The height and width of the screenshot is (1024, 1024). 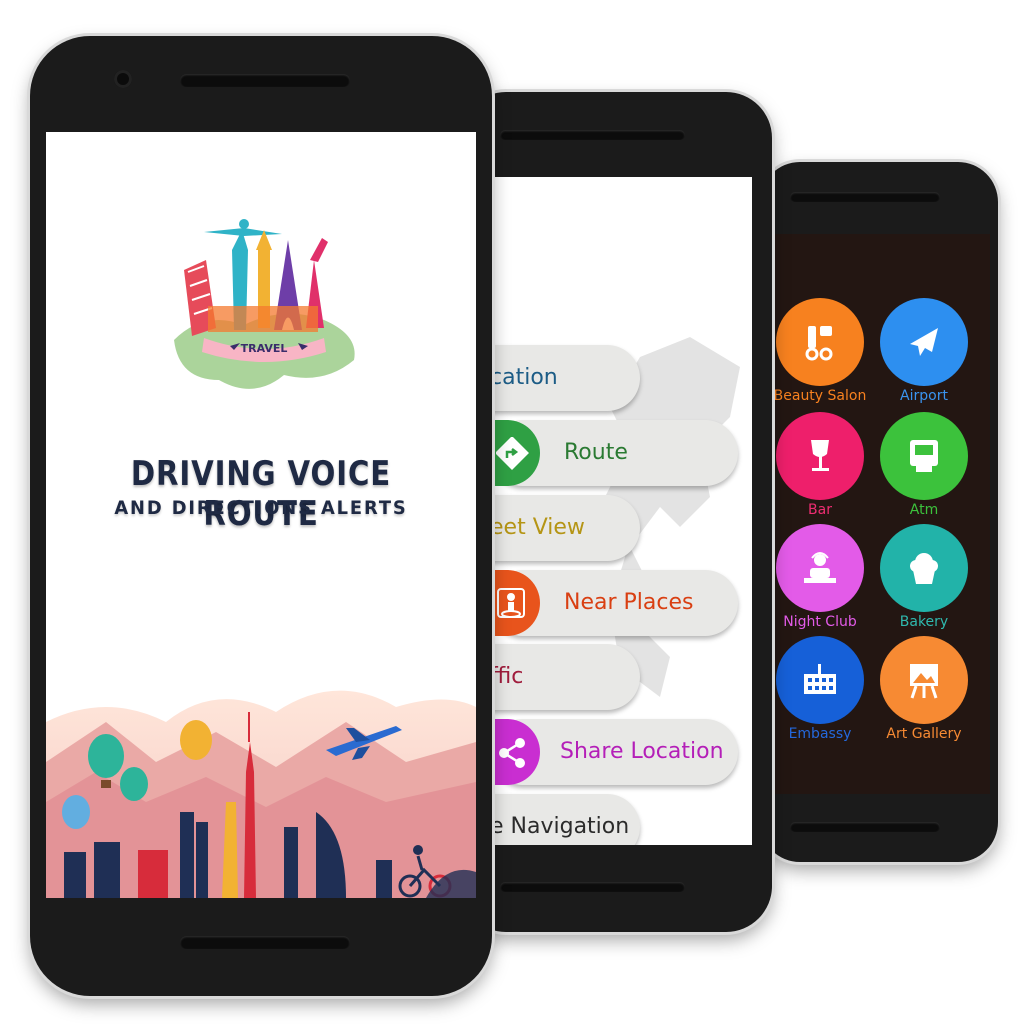 I want to click on app-title-line1: DRIVING VOICE ROUTE, so click(x=261, y=494).